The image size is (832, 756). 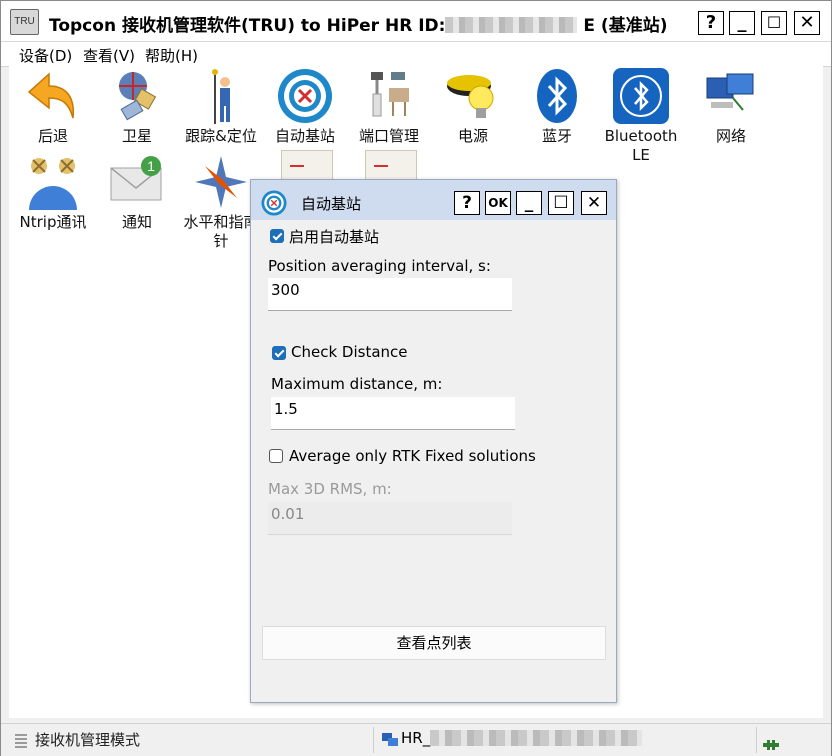 What do you see at coordinates (730, 136) in the screenshot?
I see `tile-network-label: 网络` at bounding box center [730, 136].